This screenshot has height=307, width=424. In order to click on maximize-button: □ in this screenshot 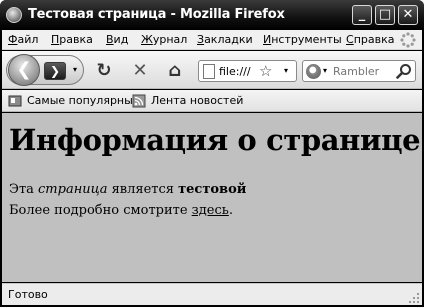, I will do `click(385, 15)`.